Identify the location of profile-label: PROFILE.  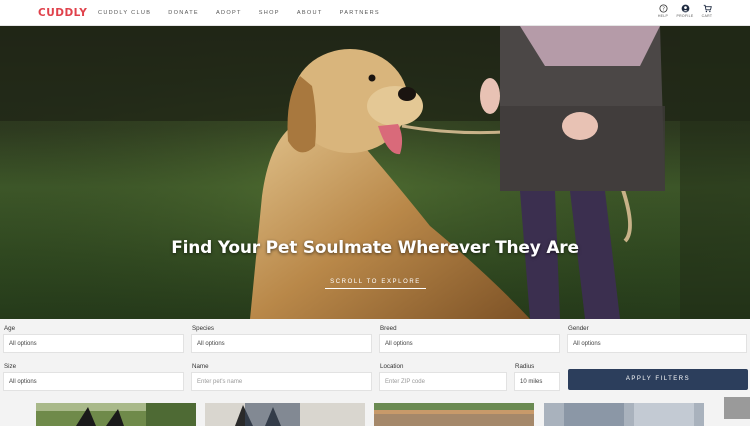
(685, 16).